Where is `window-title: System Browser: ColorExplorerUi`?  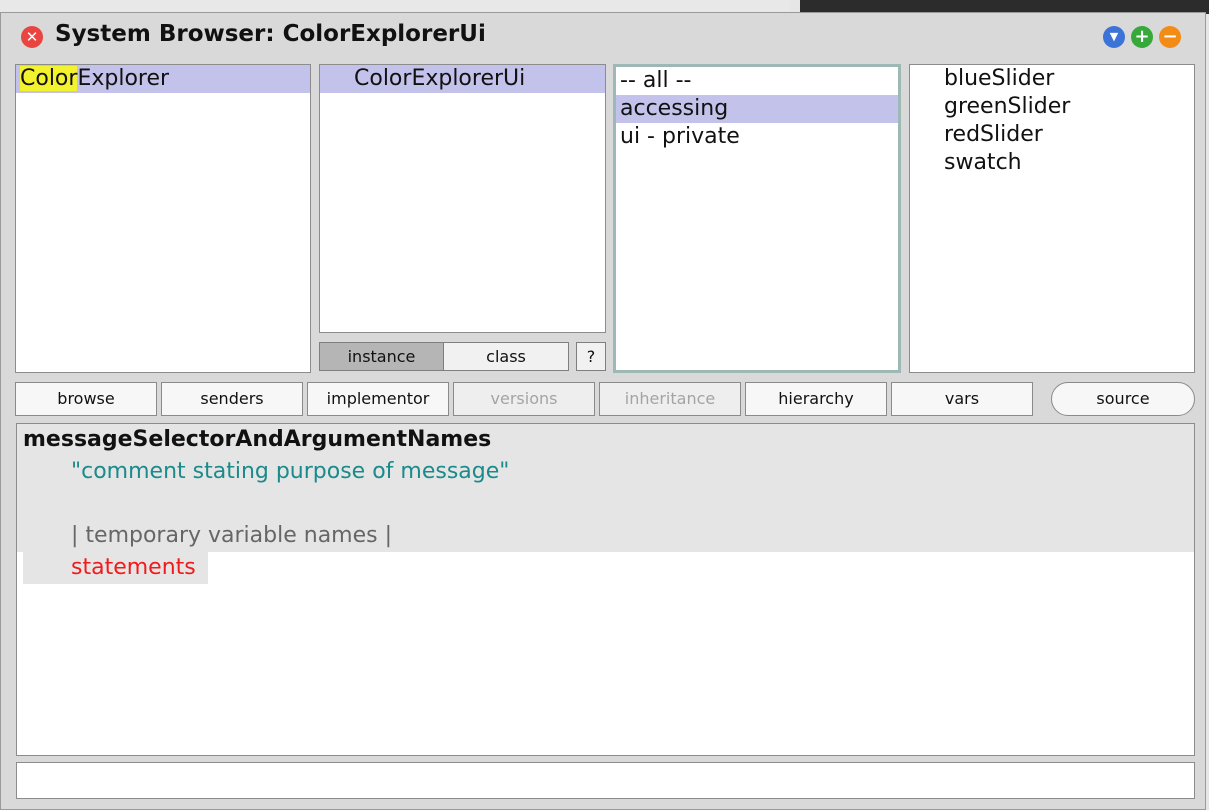
window-title: System Browser: ColorExplorerUi is located at coordinates (270, 34).